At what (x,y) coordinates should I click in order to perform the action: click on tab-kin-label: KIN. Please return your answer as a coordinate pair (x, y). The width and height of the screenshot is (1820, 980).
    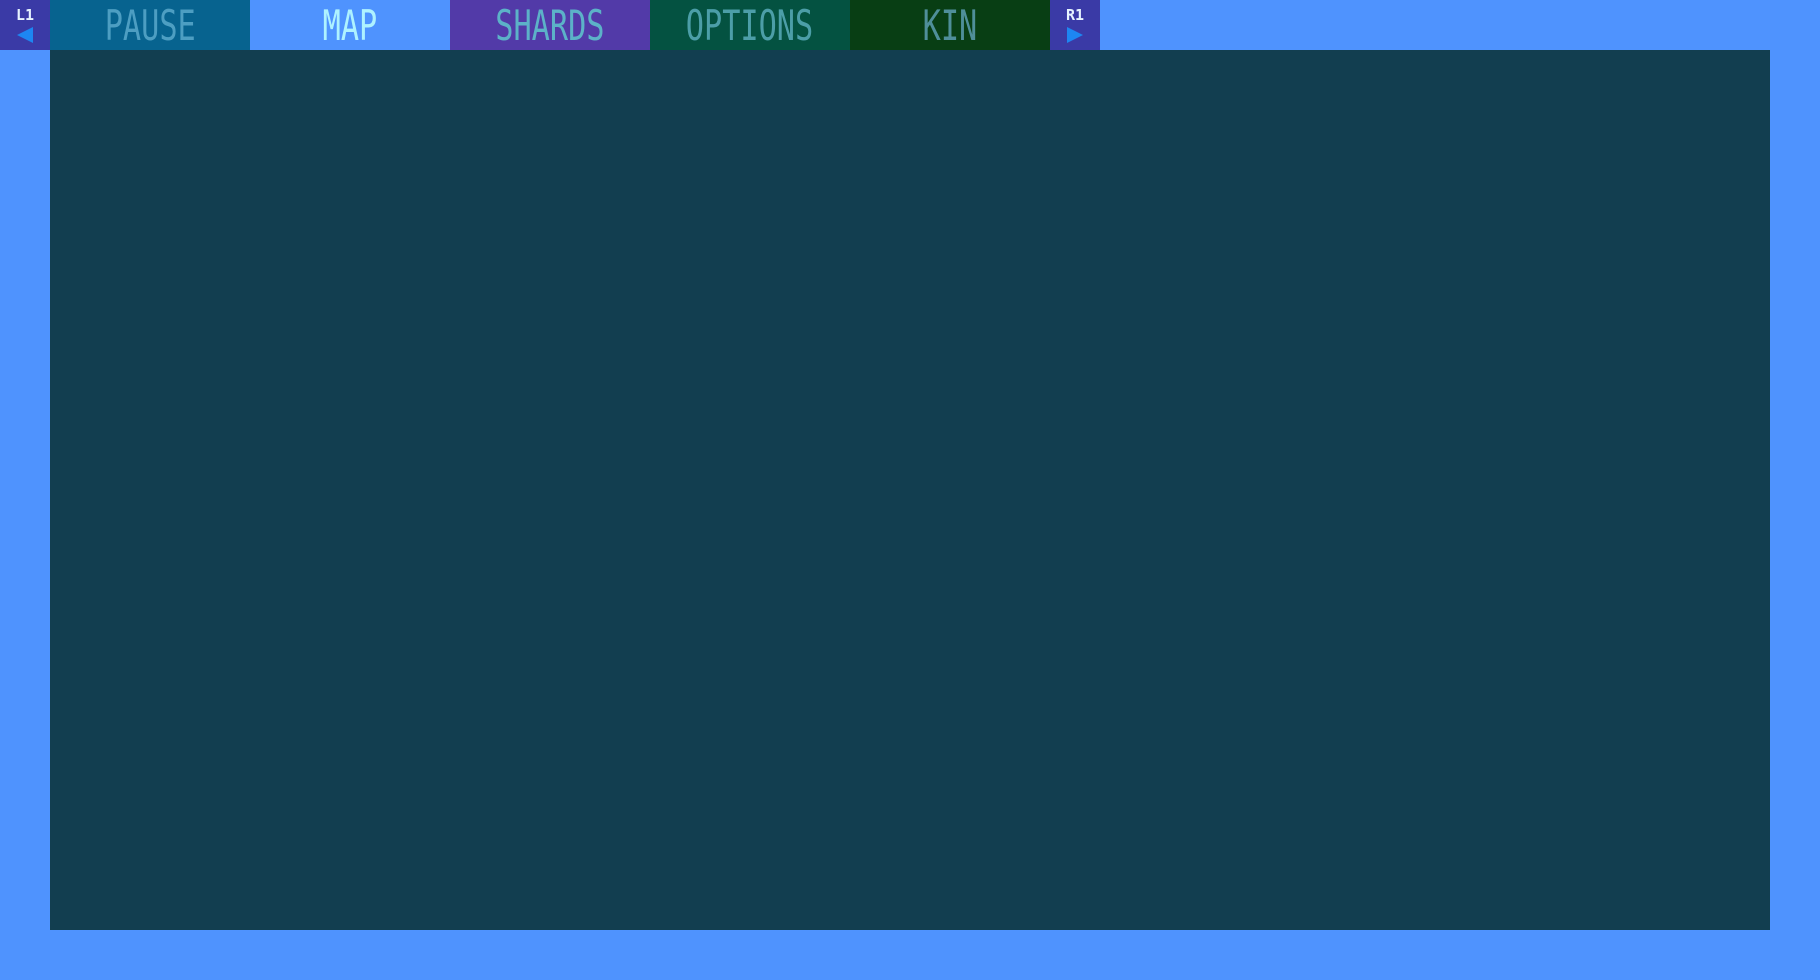
    Looking at the image, I should click on (950, 25).